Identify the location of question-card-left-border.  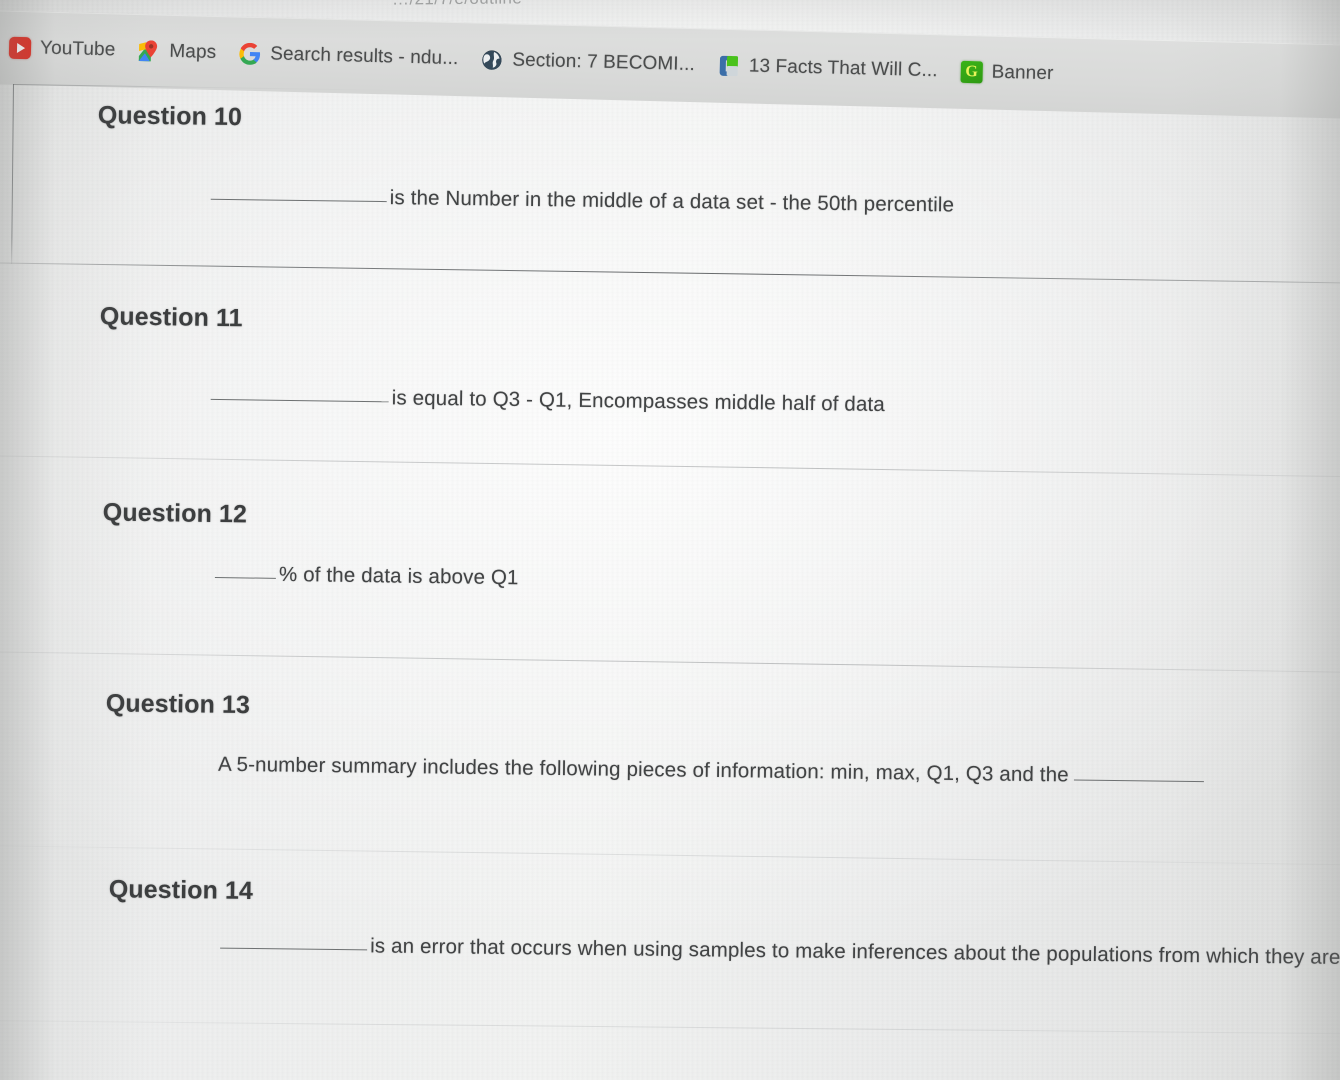
(12, 174).